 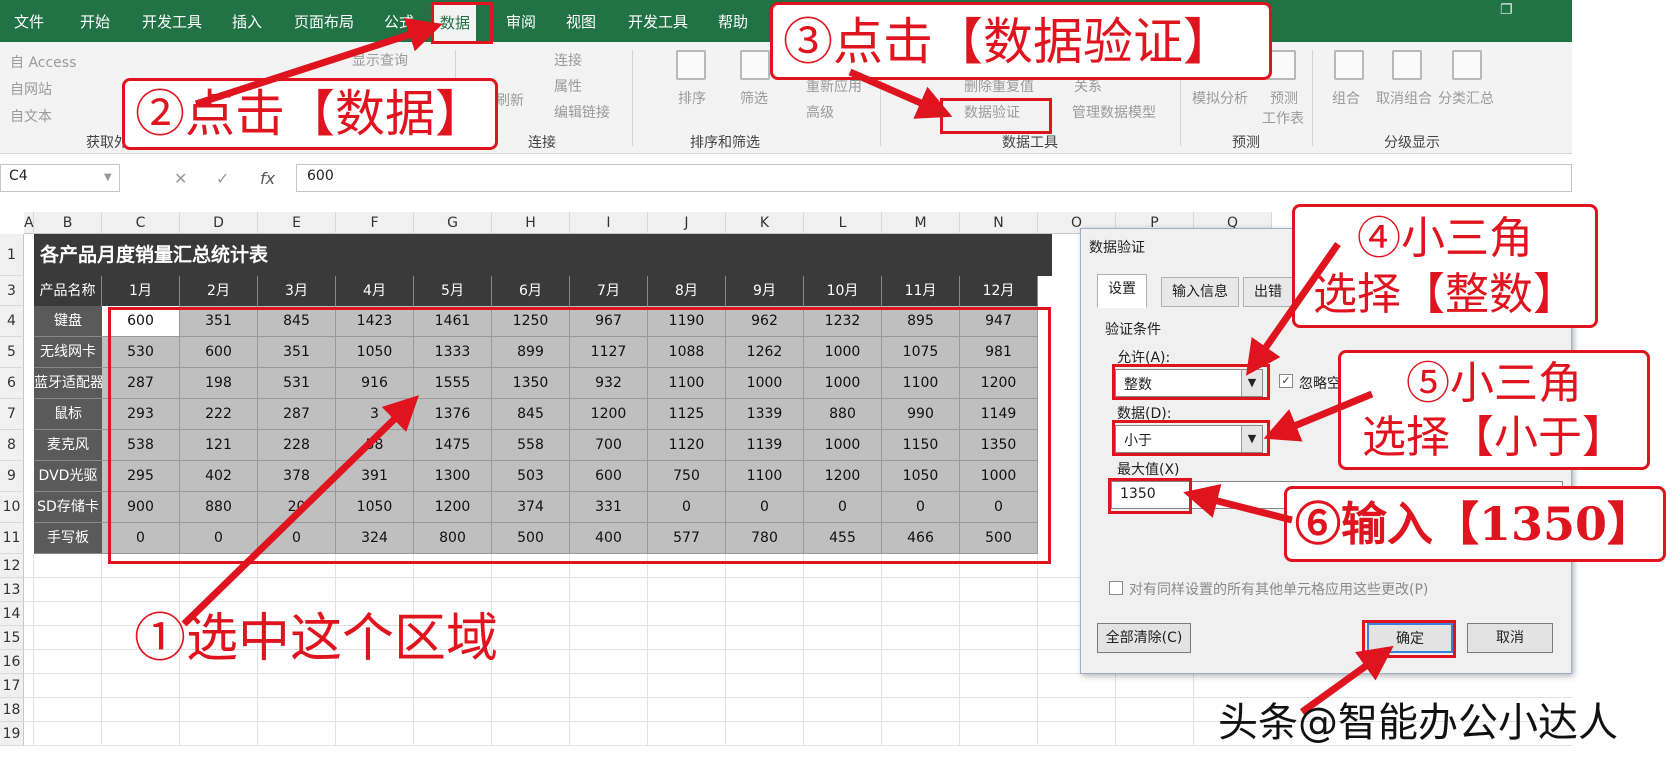 I want to click on row-header: 3, so click(x=12, y=291).